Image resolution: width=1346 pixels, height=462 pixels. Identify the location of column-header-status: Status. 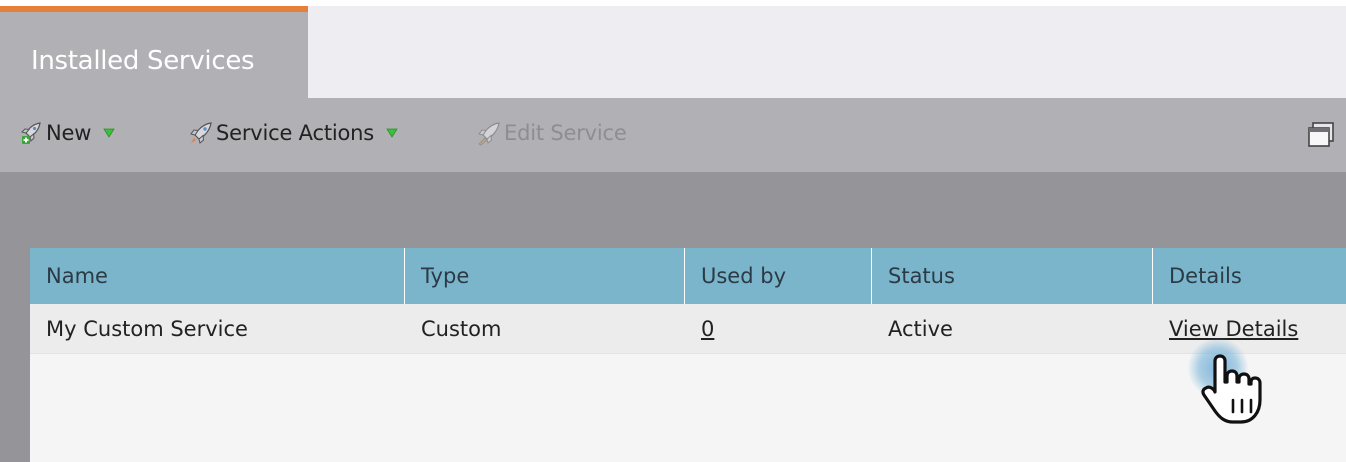
(1012, 276).